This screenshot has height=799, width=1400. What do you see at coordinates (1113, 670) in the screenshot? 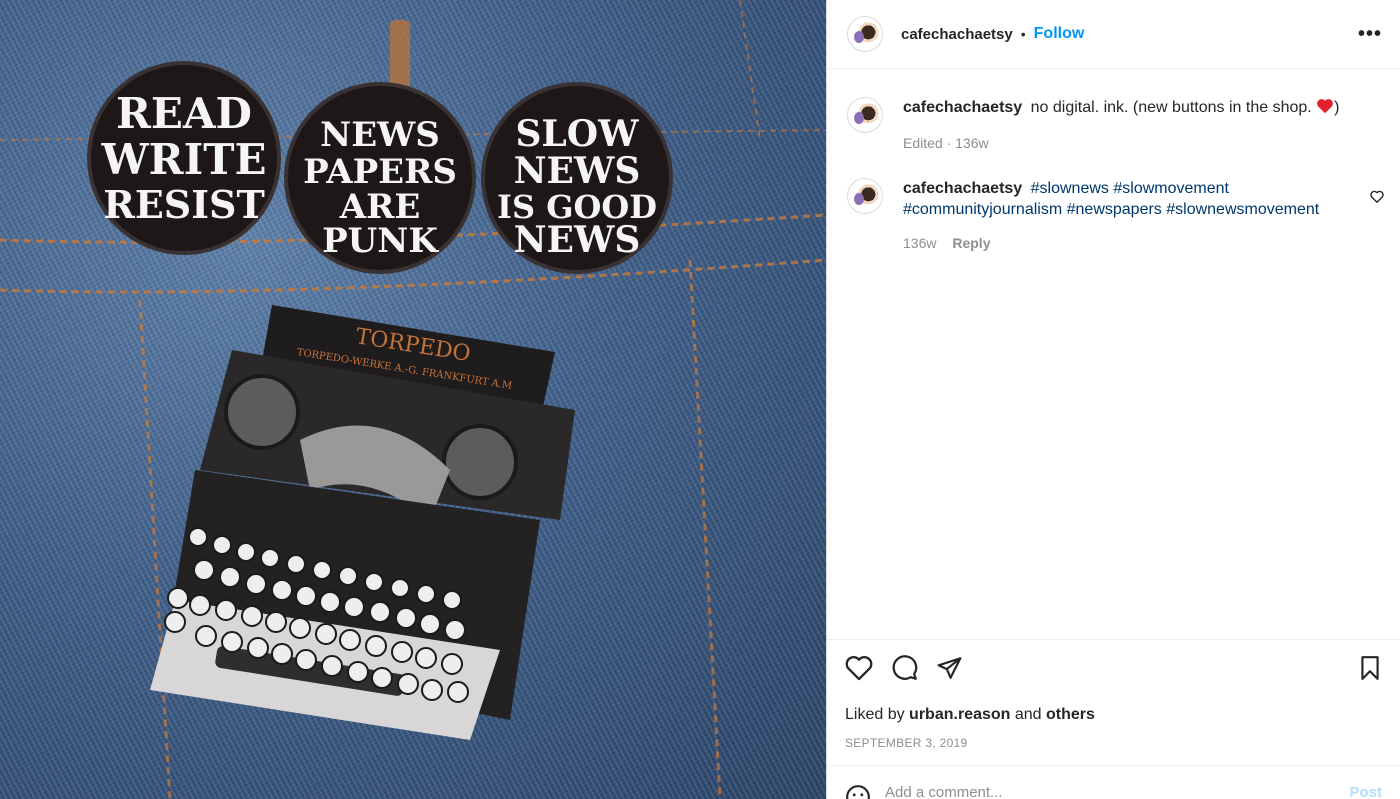
I see `action-bar` at bounding box center [1113, 670].